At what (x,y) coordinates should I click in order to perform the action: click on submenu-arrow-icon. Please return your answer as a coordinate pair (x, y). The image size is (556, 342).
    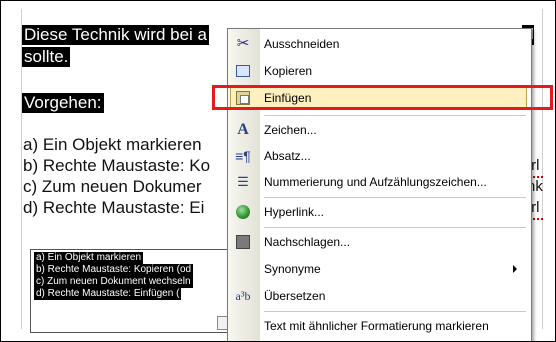
    Looking at the image, I should click on (515, 269).